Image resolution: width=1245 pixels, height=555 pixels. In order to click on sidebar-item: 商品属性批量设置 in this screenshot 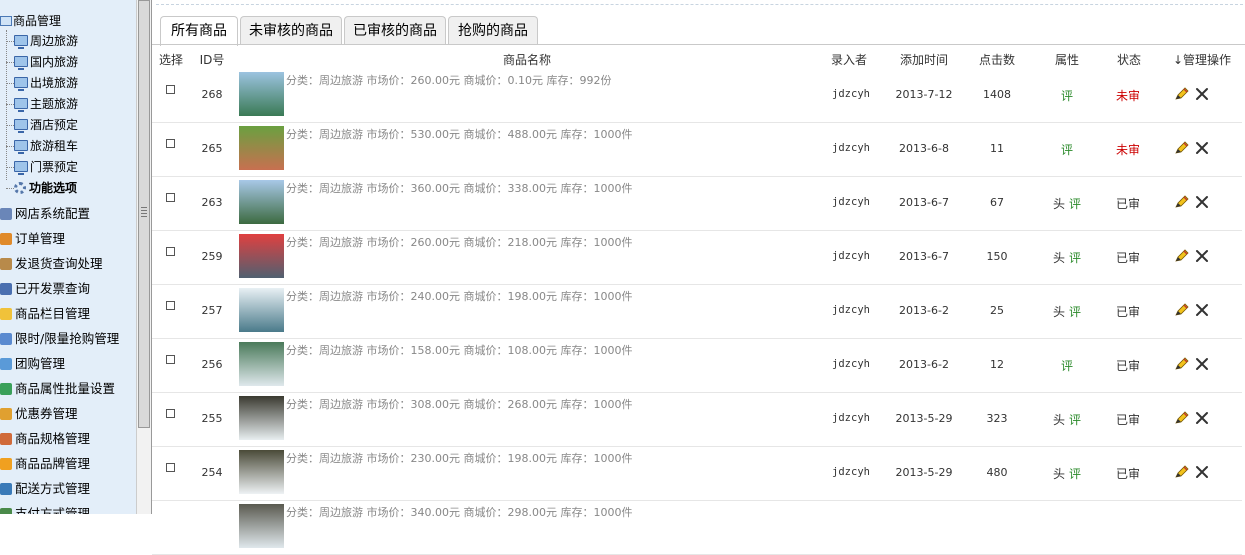, I will do `click(57, 389)`.